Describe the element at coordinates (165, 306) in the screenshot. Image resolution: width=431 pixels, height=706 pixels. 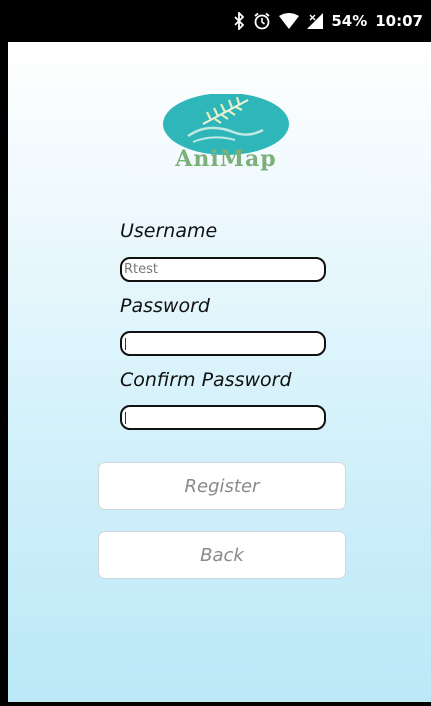
I see `password-label: Password` at that location.